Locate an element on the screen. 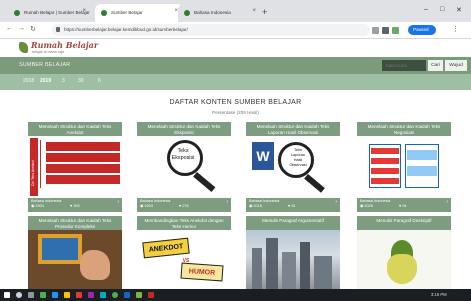  chrome-icon is located at coordinates (115, 295).